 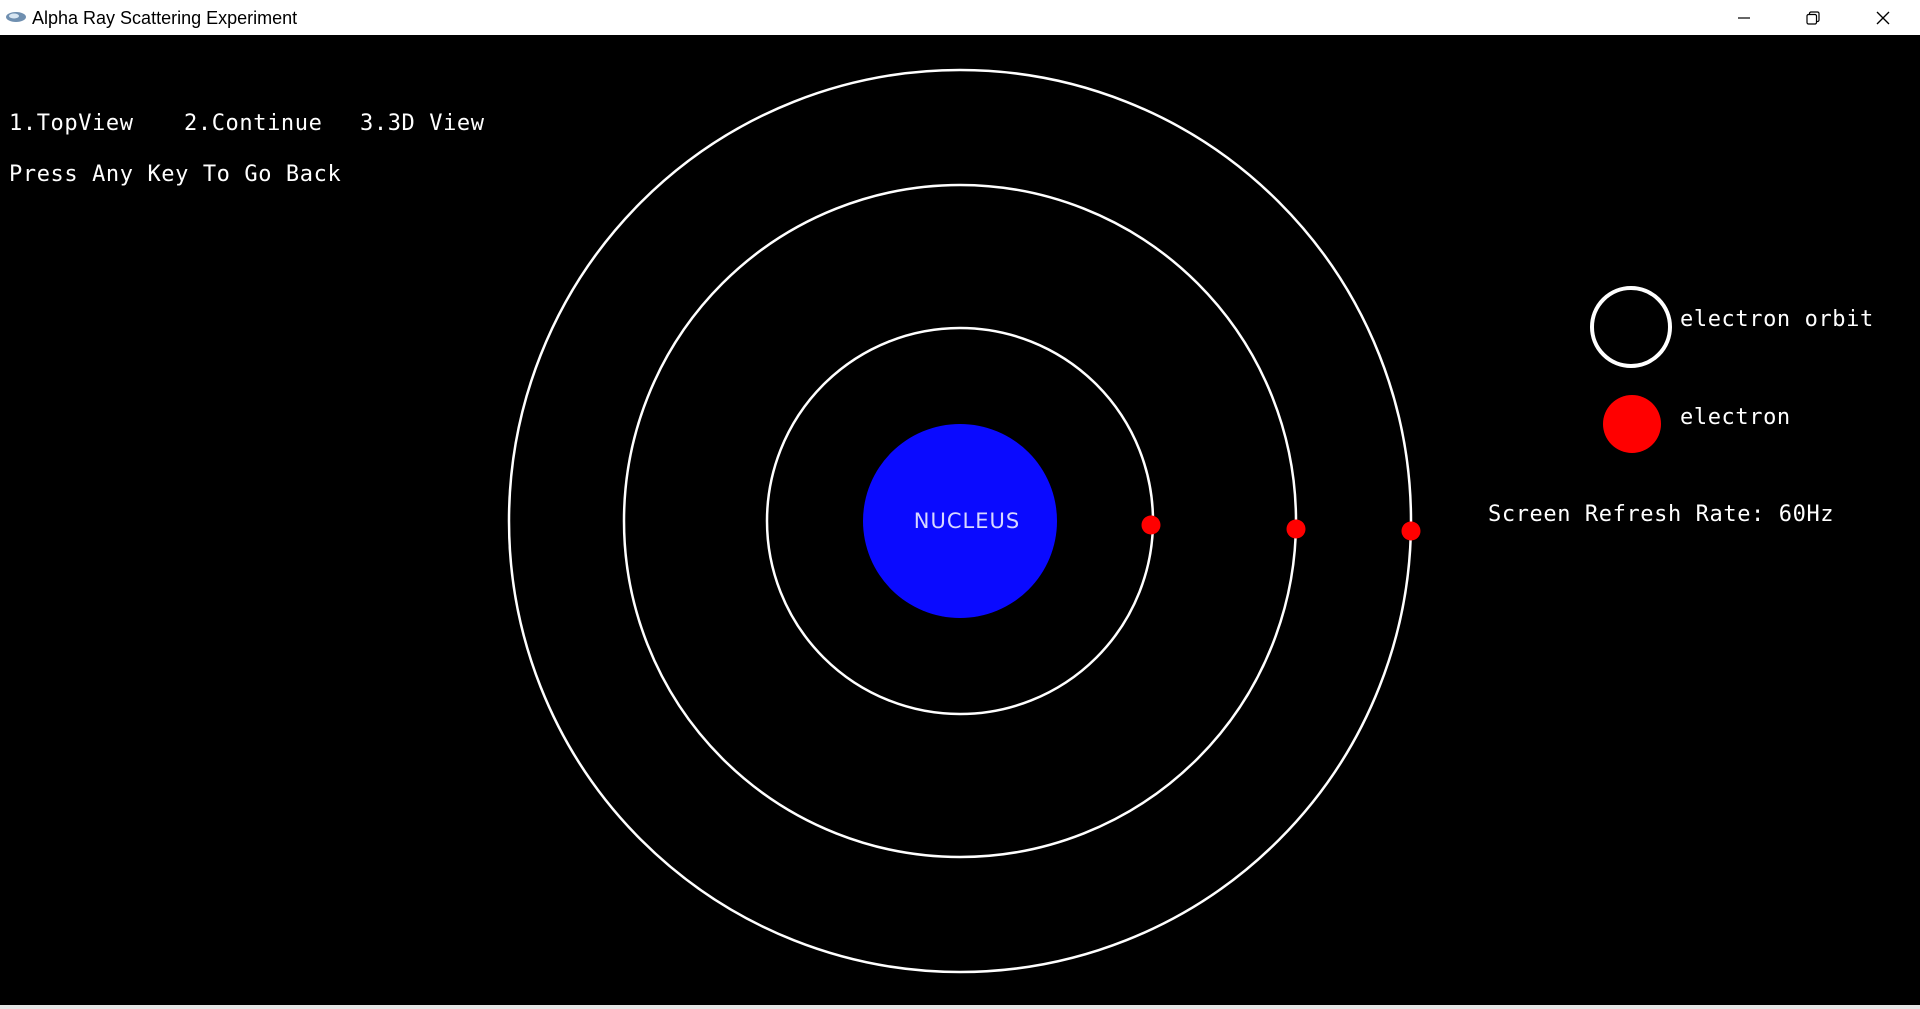 I want to click on menu-item-top-view: 1.TopView, so click(x=71, y=124).